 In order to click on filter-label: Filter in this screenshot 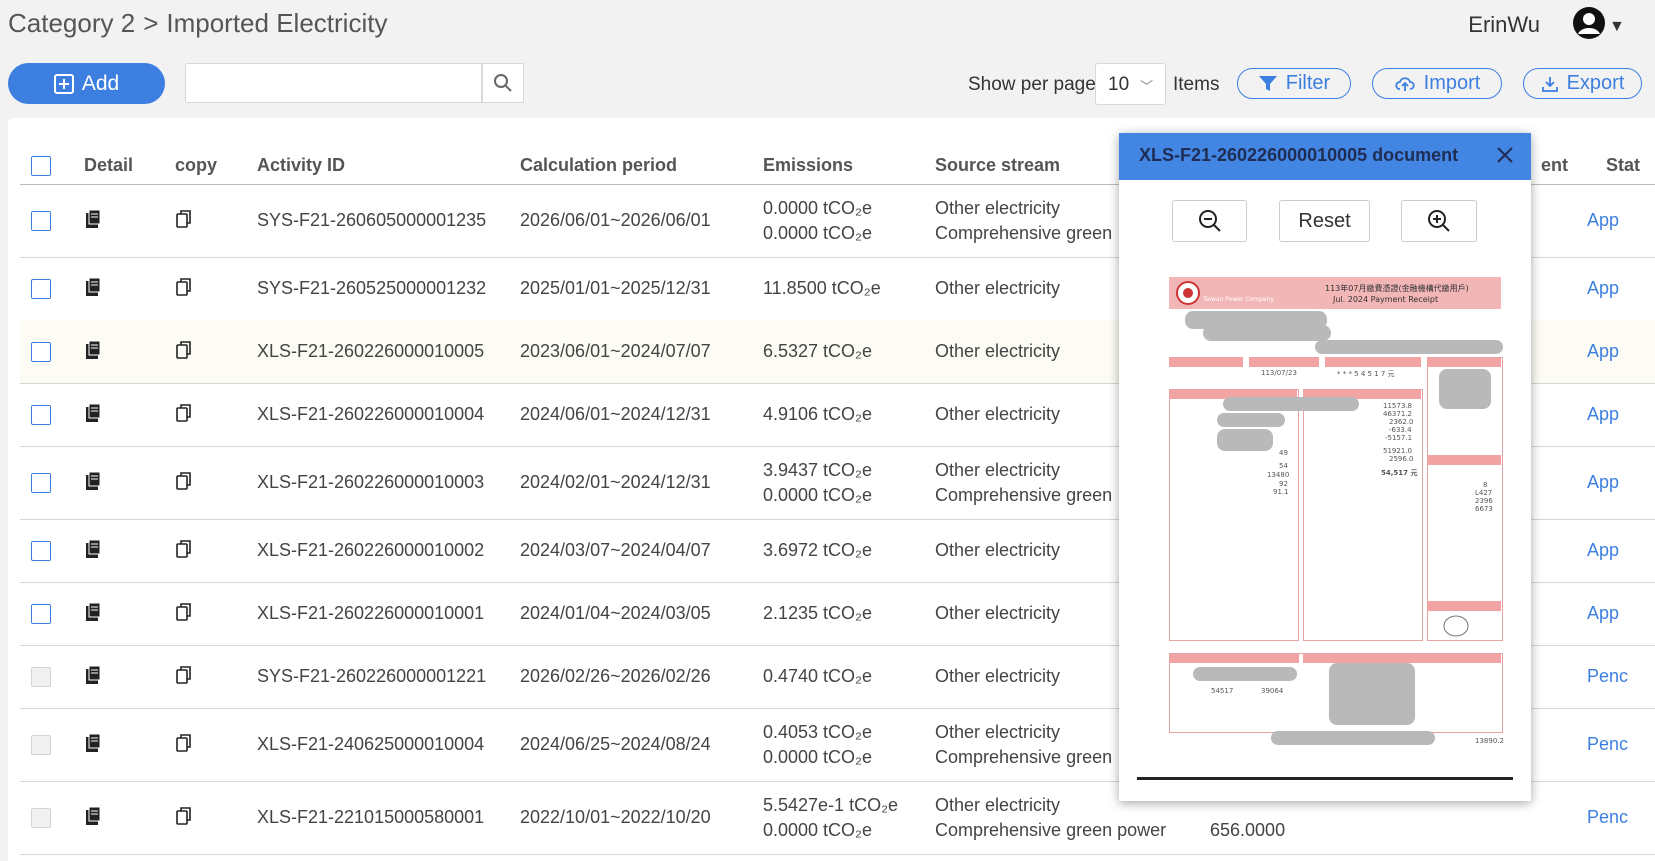, I will do `click(1308, 83)`.